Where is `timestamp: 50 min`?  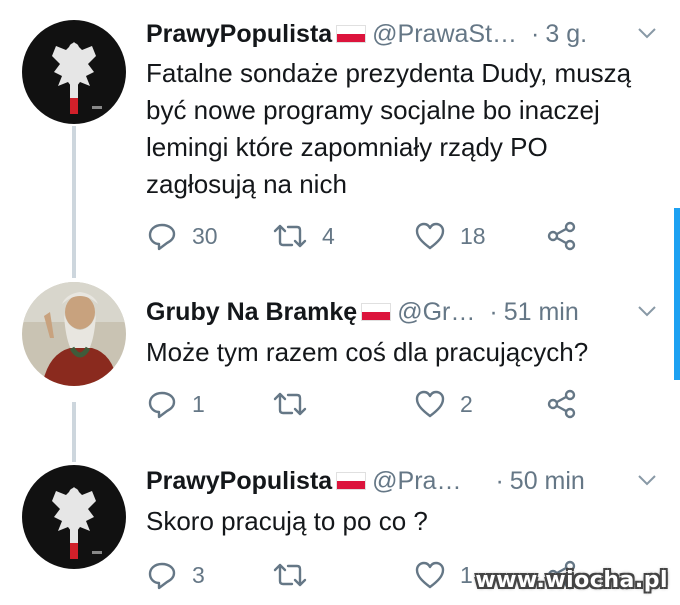
timestamp: 50 min is located at coordinates (547, 481).